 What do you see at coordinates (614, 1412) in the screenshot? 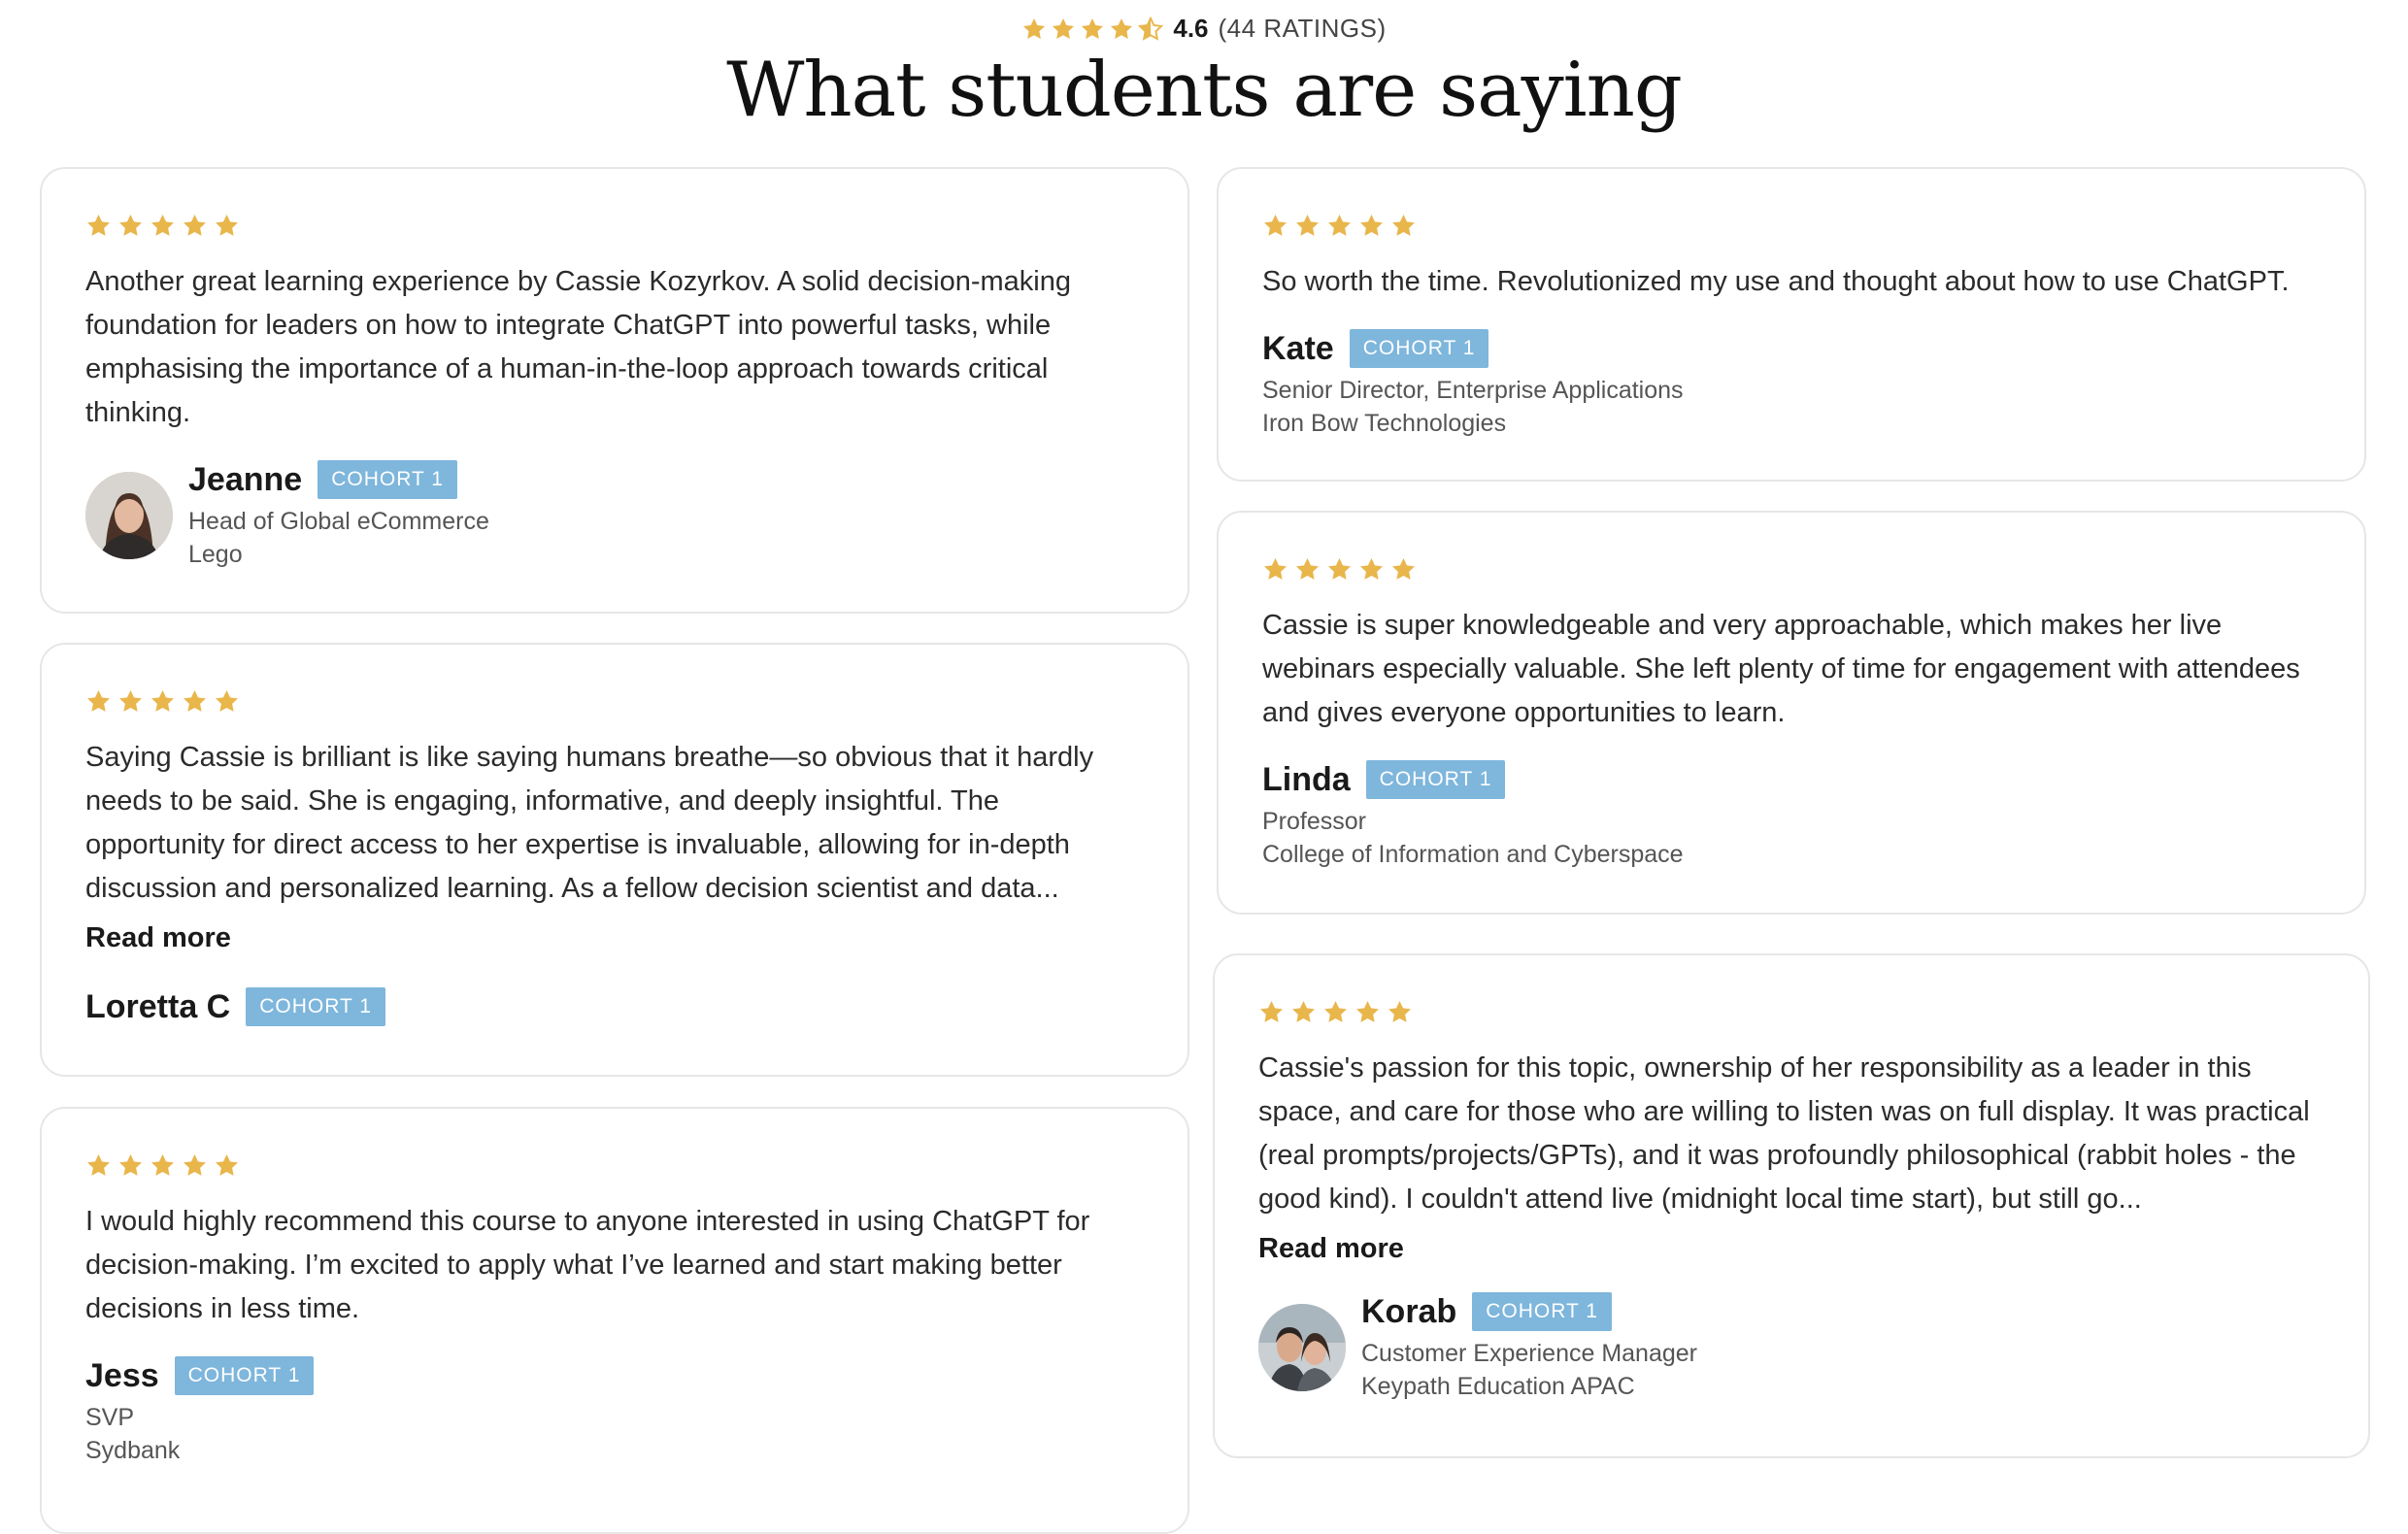
I see `review-author: Jess COHORT 1 SVP Sydbank` at bounding box center [614, 1412].